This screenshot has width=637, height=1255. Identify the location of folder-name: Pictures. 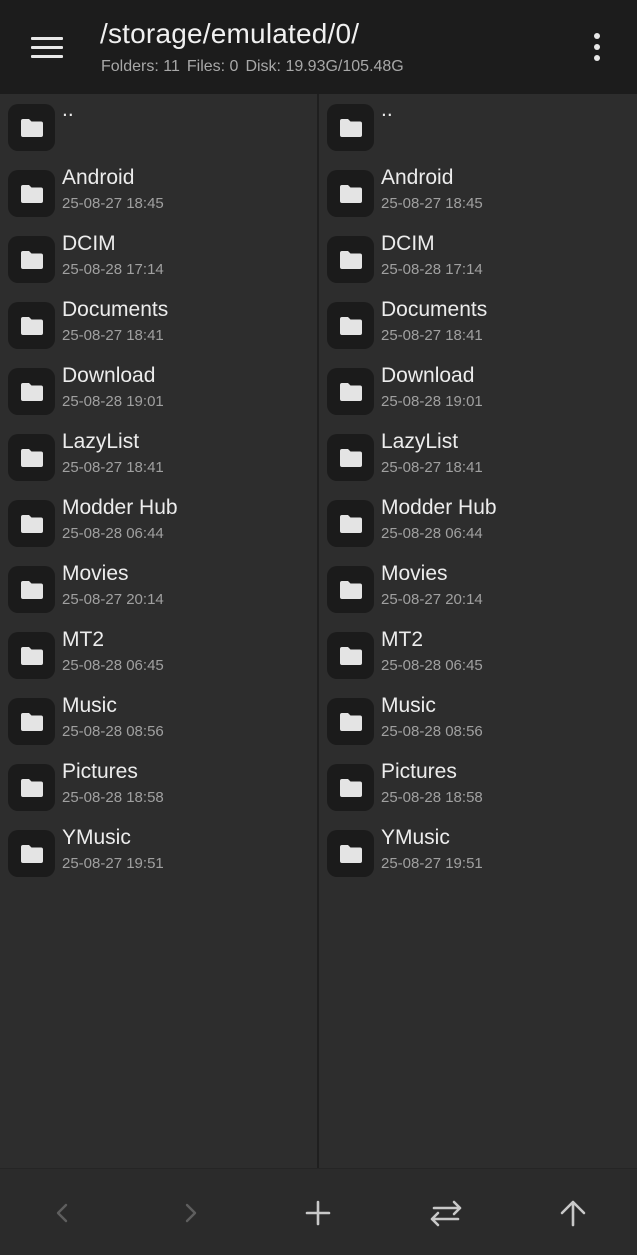
(100, 771).